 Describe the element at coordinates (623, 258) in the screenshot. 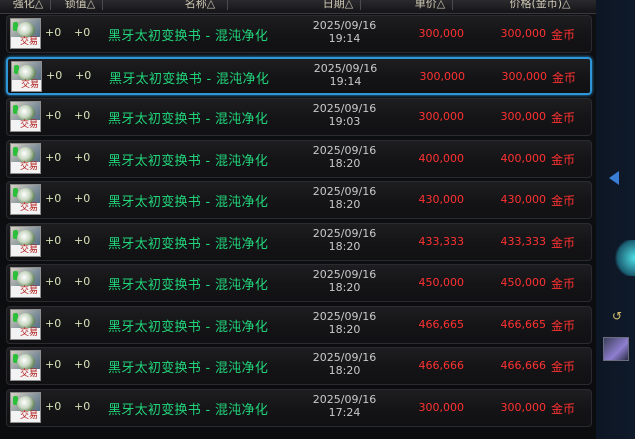

I see `glow-orb-icon` at that location.